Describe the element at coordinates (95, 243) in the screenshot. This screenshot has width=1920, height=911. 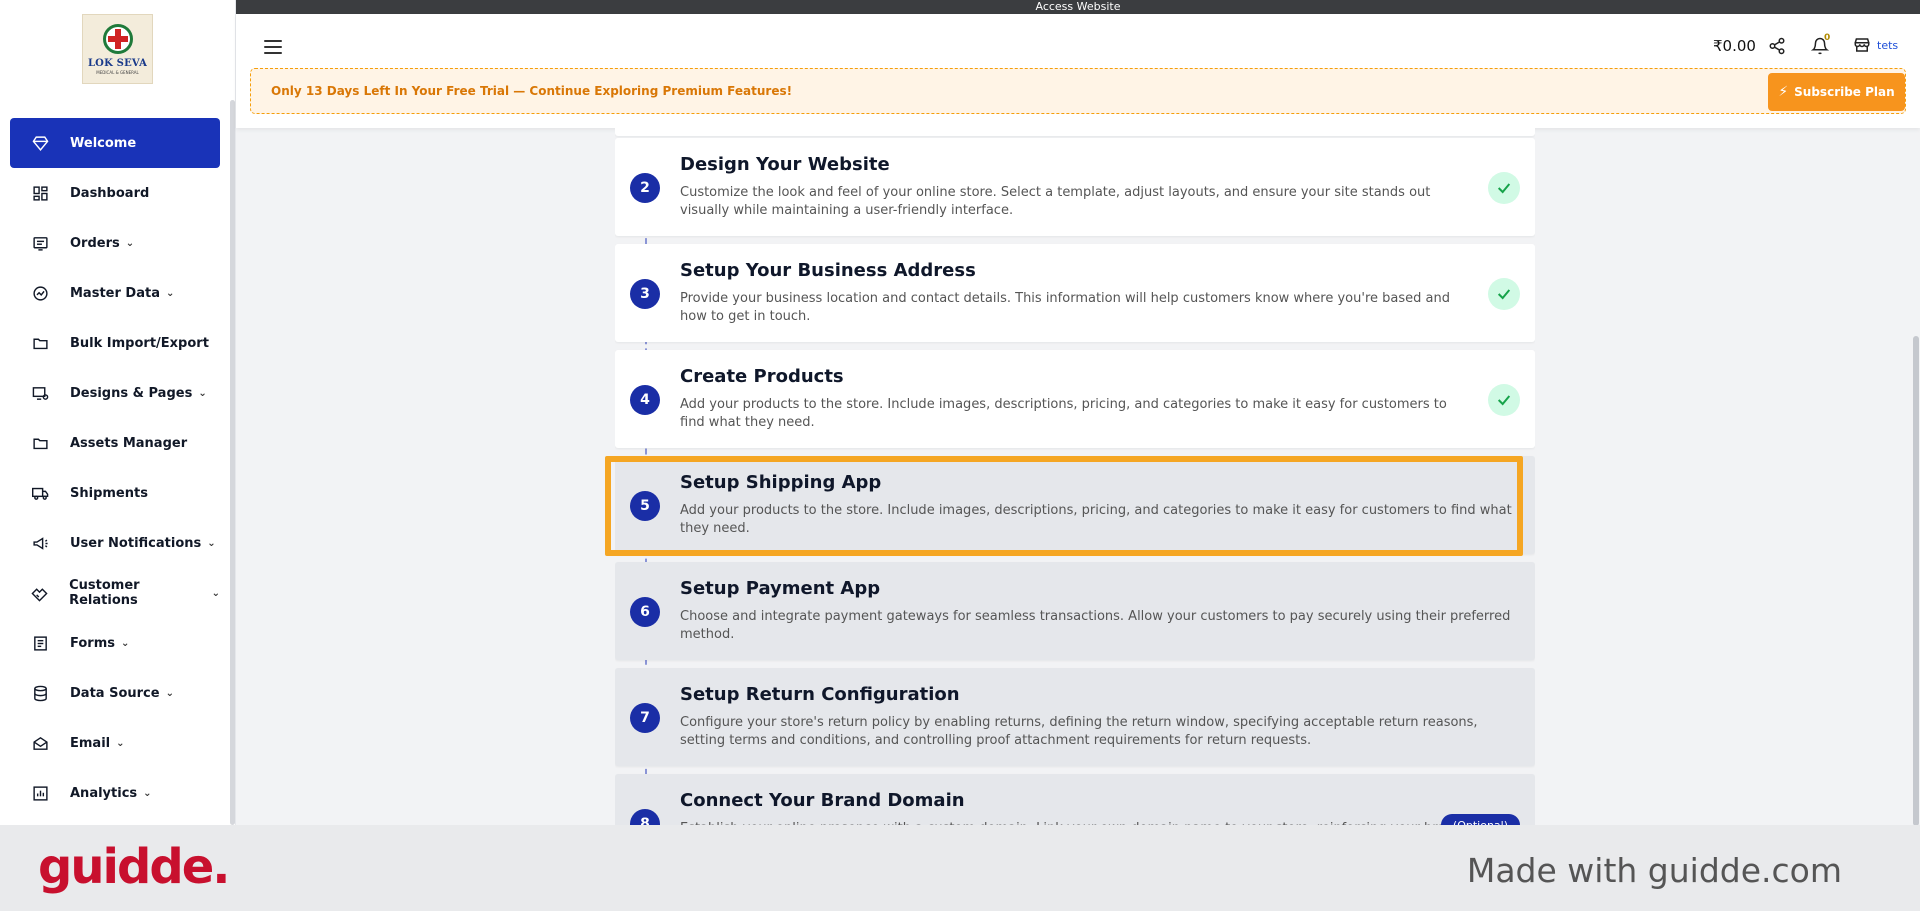
I see `sidebar-item-label: Orders` at that location.